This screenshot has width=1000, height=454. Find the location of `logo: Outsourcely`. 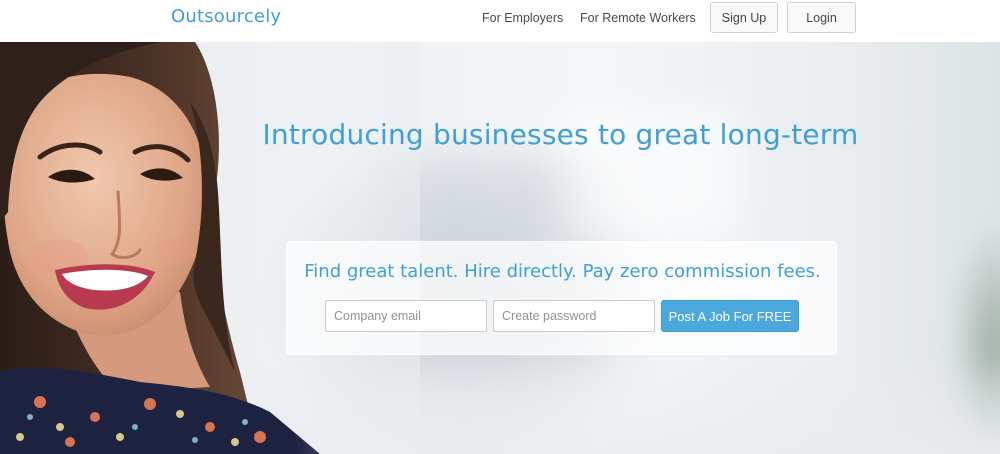

logo: Outsourcely is located at coordinates (226, 16).